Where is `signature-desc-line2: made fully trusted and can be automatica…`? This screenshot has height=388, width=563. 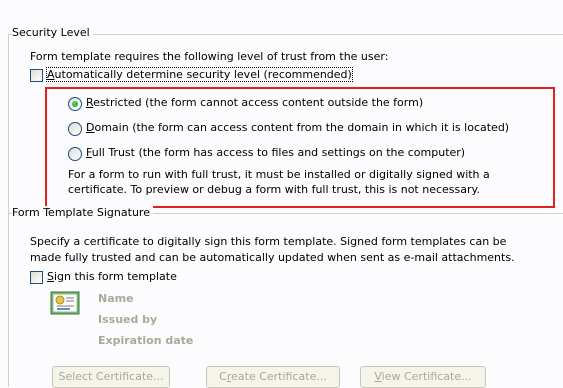
signature-desc-line2: made fully trusted and can be automatica… is located at coordinates (272, 257).